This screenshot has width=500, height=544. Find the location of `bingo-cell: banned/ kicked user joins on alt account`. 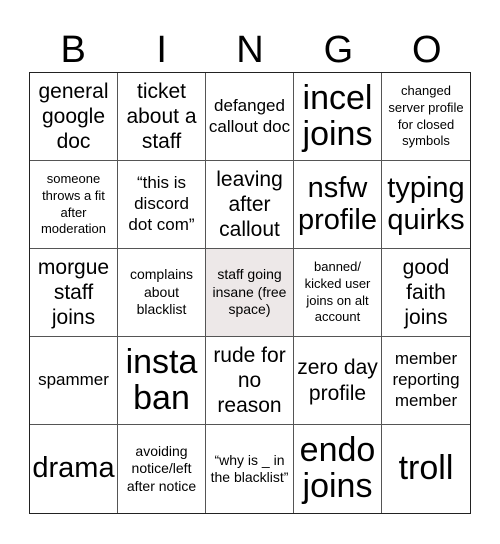

bingo-cell: banned/ kicked user joins on alt account is located at coordinates (338, 293).